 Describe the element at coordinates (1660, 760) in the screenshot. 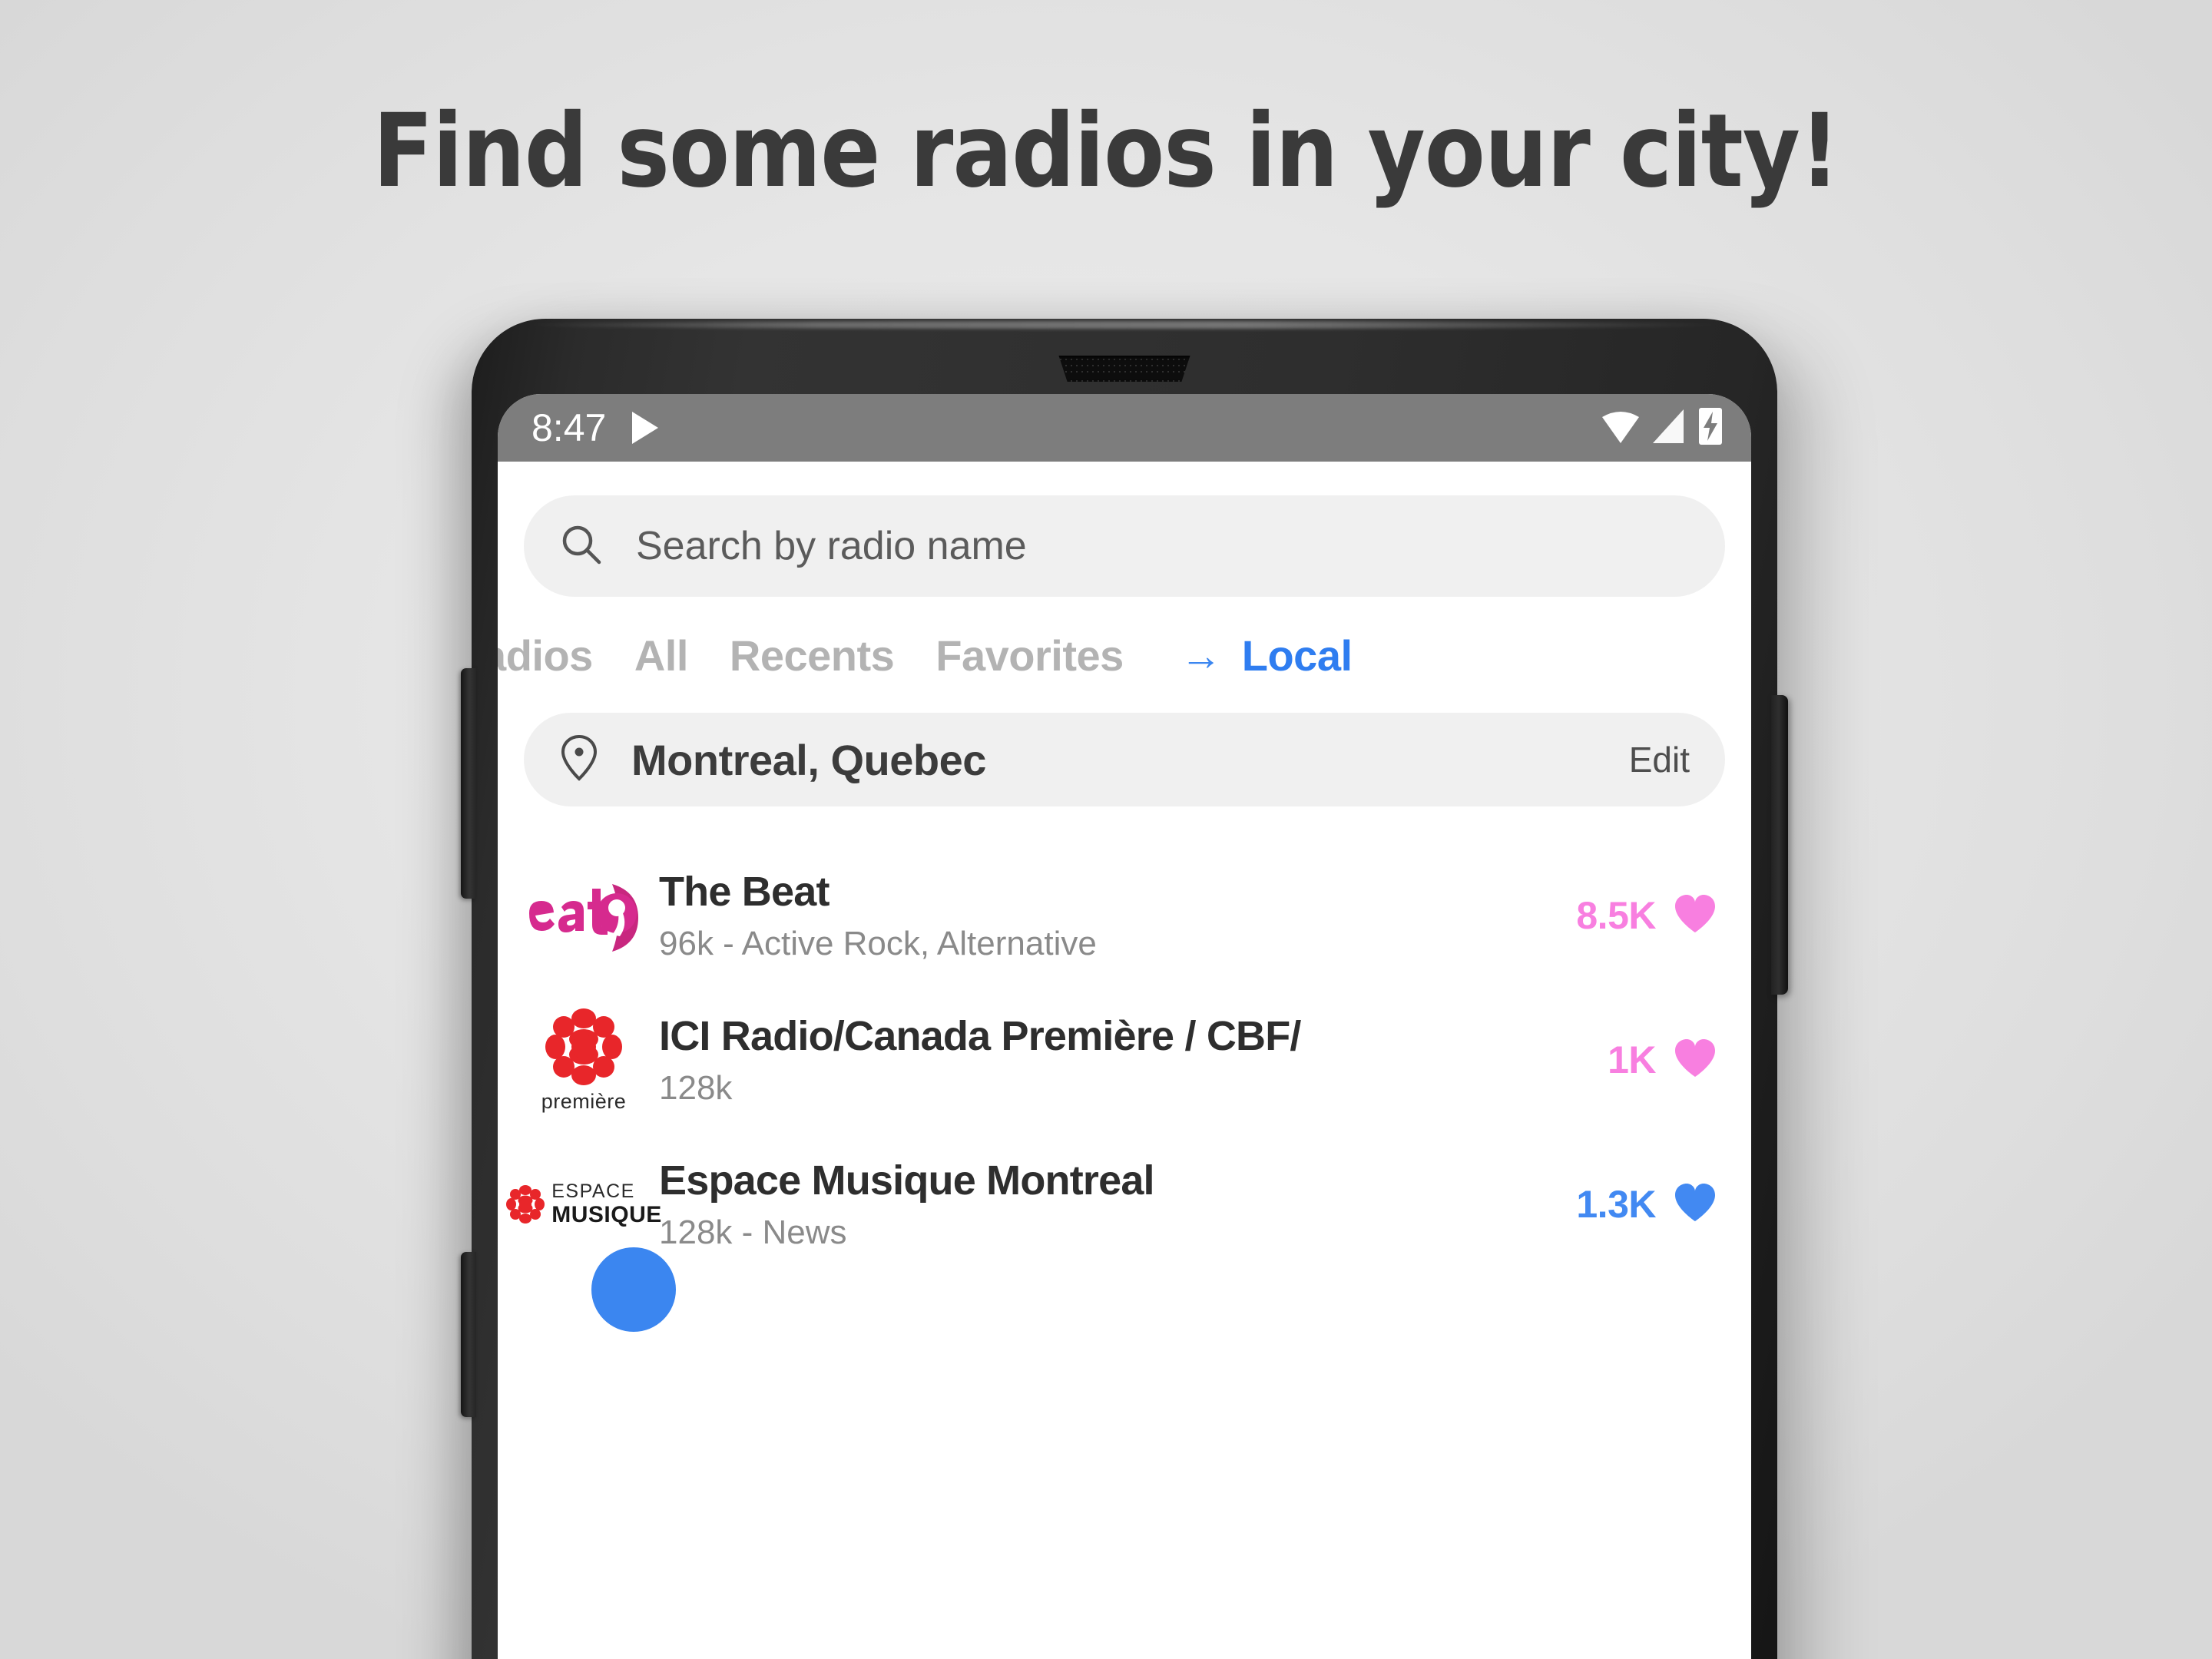

I see `location-edit-button: Edit` at that location.